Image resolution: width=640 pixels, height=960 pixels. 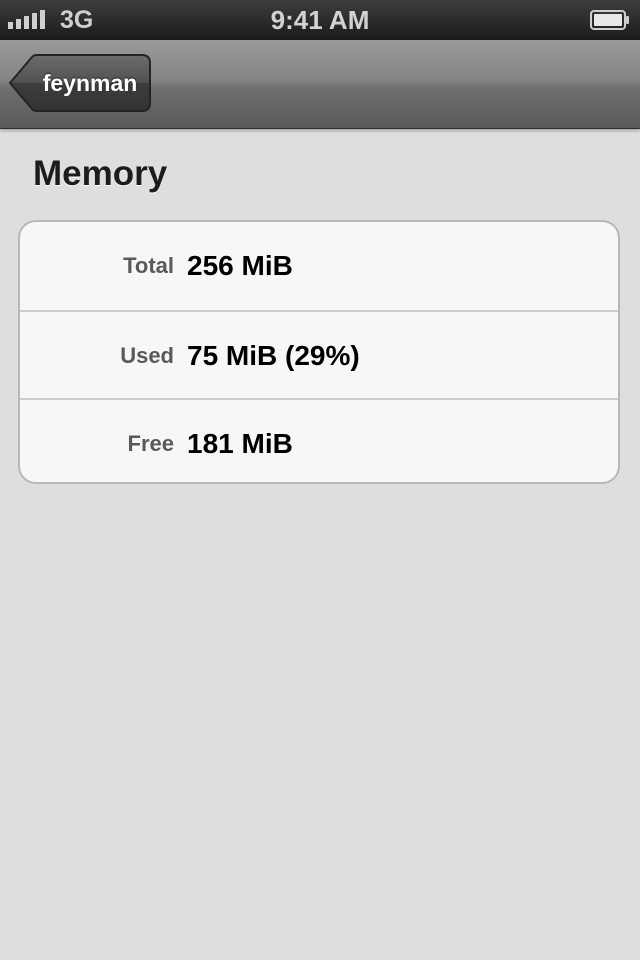 I want to click on status-time: 9:41 AM, so click(x=320, y=20).